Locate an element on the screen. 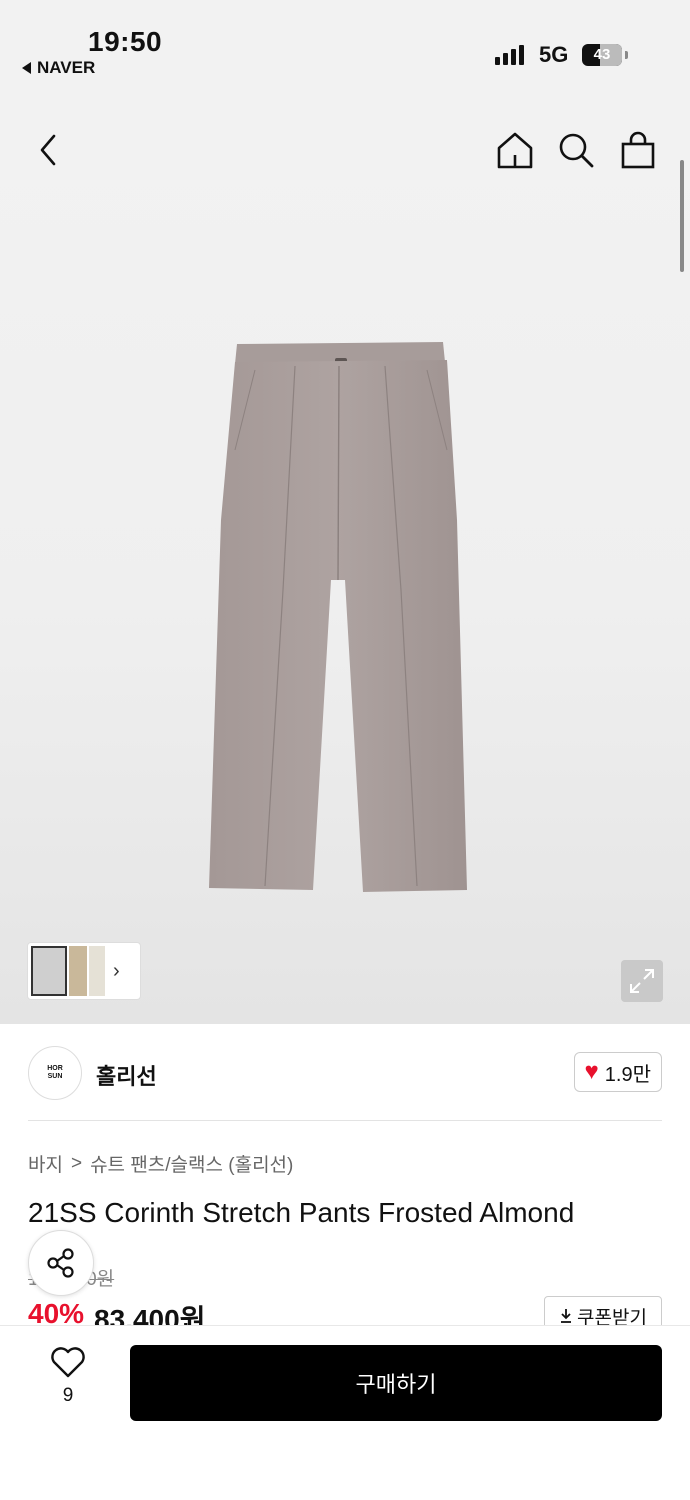 Image resolution: width=690 pixels, height=1500 pixels. brand-name: 홀리선 is located at coordinates (126, 1075).